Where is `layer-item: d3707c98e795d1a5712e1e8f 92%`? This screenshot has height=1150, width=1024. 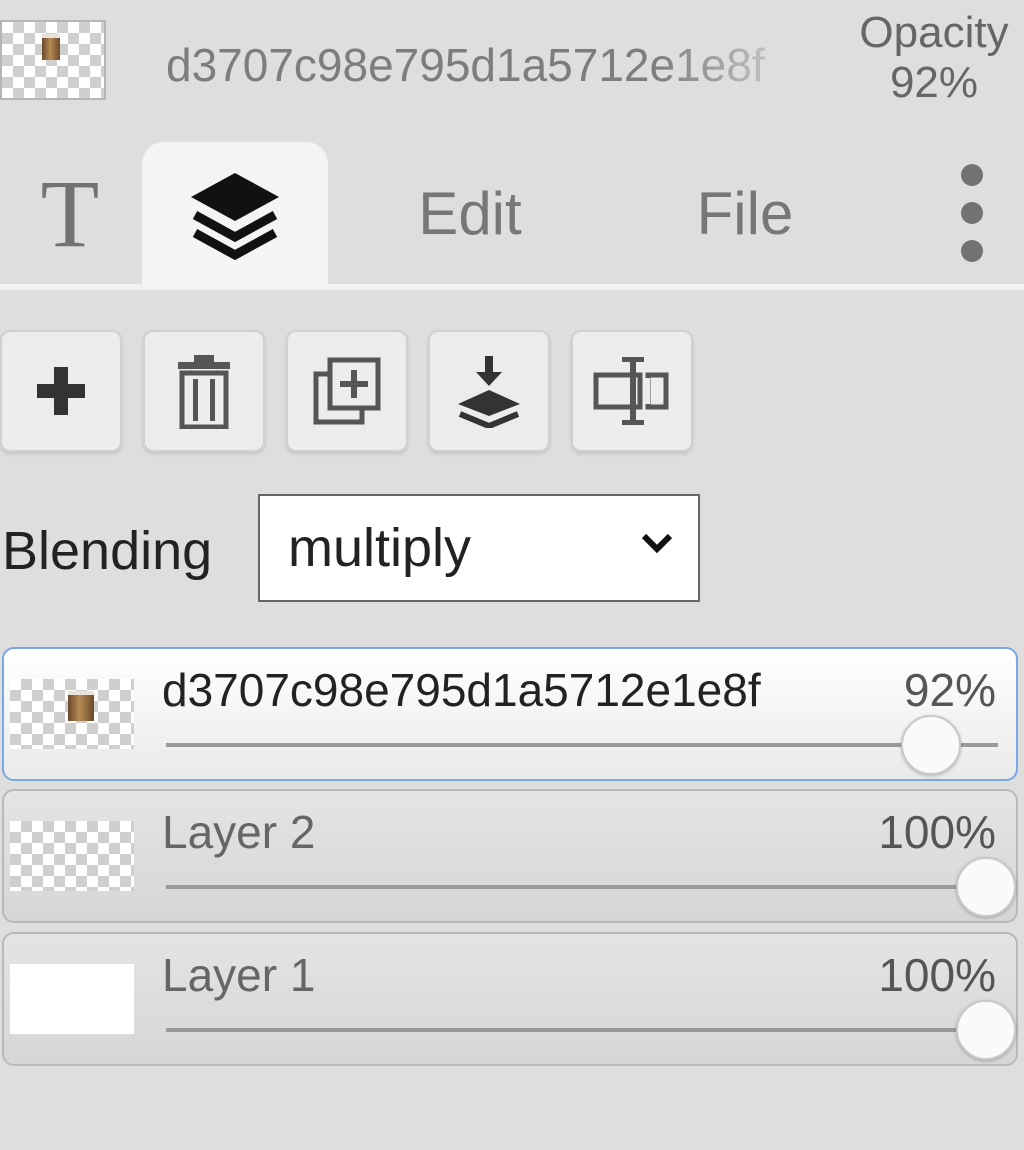 layer-item: d3707c98e795d1a5712e1e8f 92% is located at coordinates (510, 714).